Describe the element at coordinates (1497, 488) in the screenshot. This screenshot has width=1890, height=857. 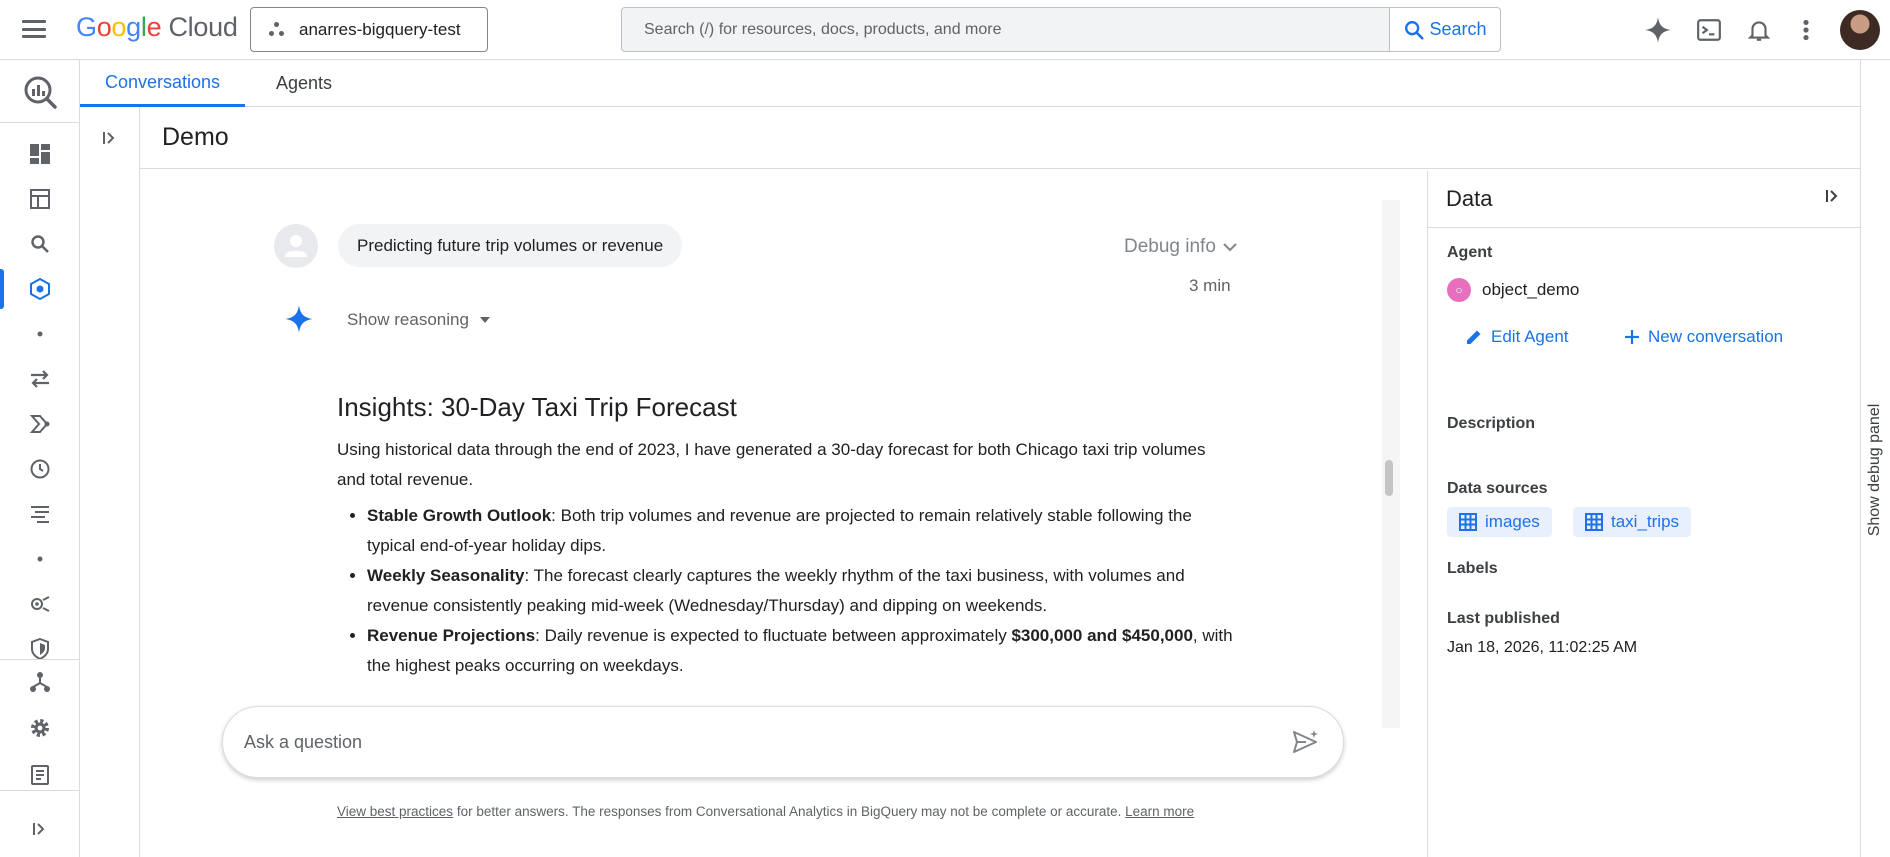
I see `data-sources-label: Data sources` at that location.